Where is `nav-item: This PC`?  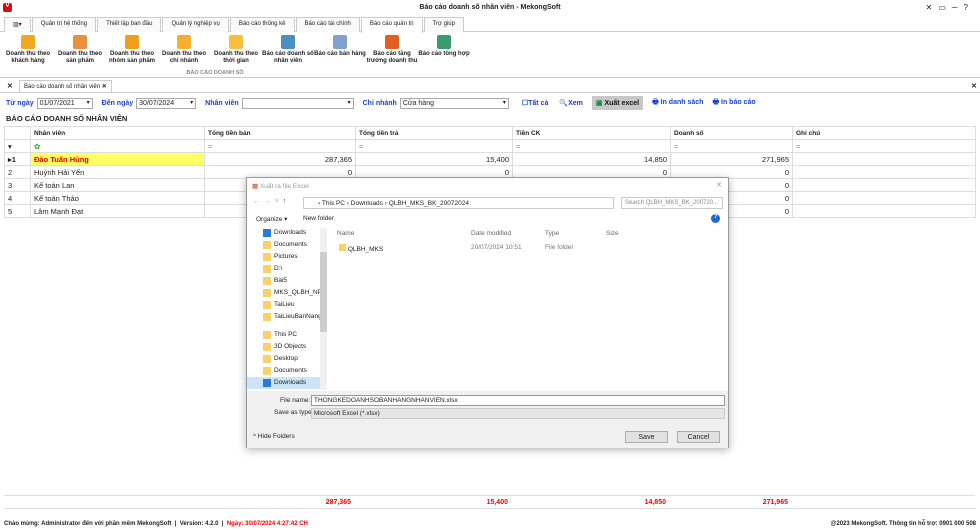
nav-item: This PC is located at coordinates (287, 335).